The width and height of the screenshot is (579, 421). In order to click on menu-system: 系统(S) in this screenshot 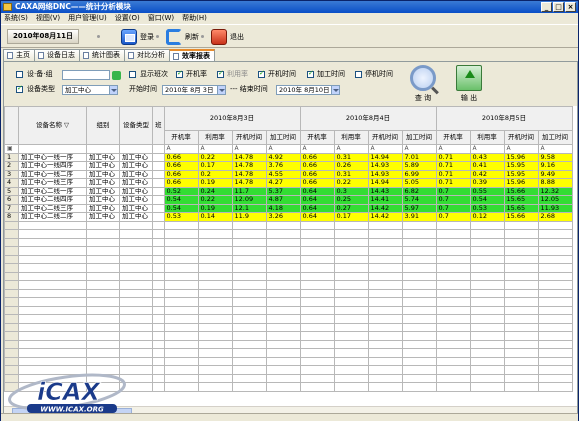, I will do `click(16, 18)`.